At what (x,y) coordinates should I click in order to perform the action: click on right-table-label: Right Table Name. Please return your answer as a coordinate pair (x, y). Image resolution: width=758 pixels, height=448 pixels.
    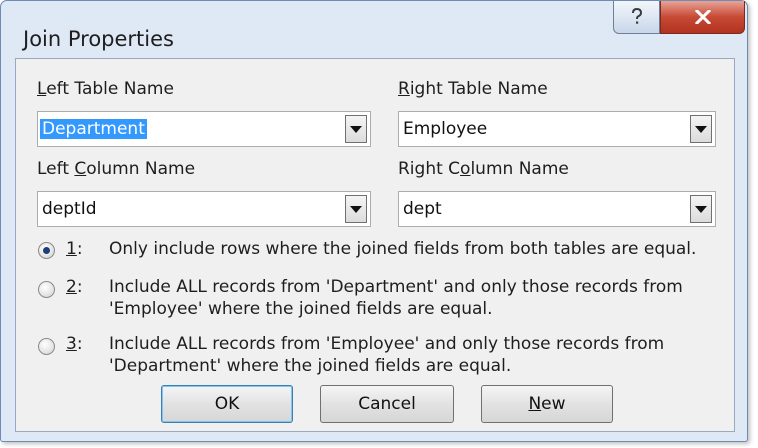
    Looking at the image, I should click on (473, 89).